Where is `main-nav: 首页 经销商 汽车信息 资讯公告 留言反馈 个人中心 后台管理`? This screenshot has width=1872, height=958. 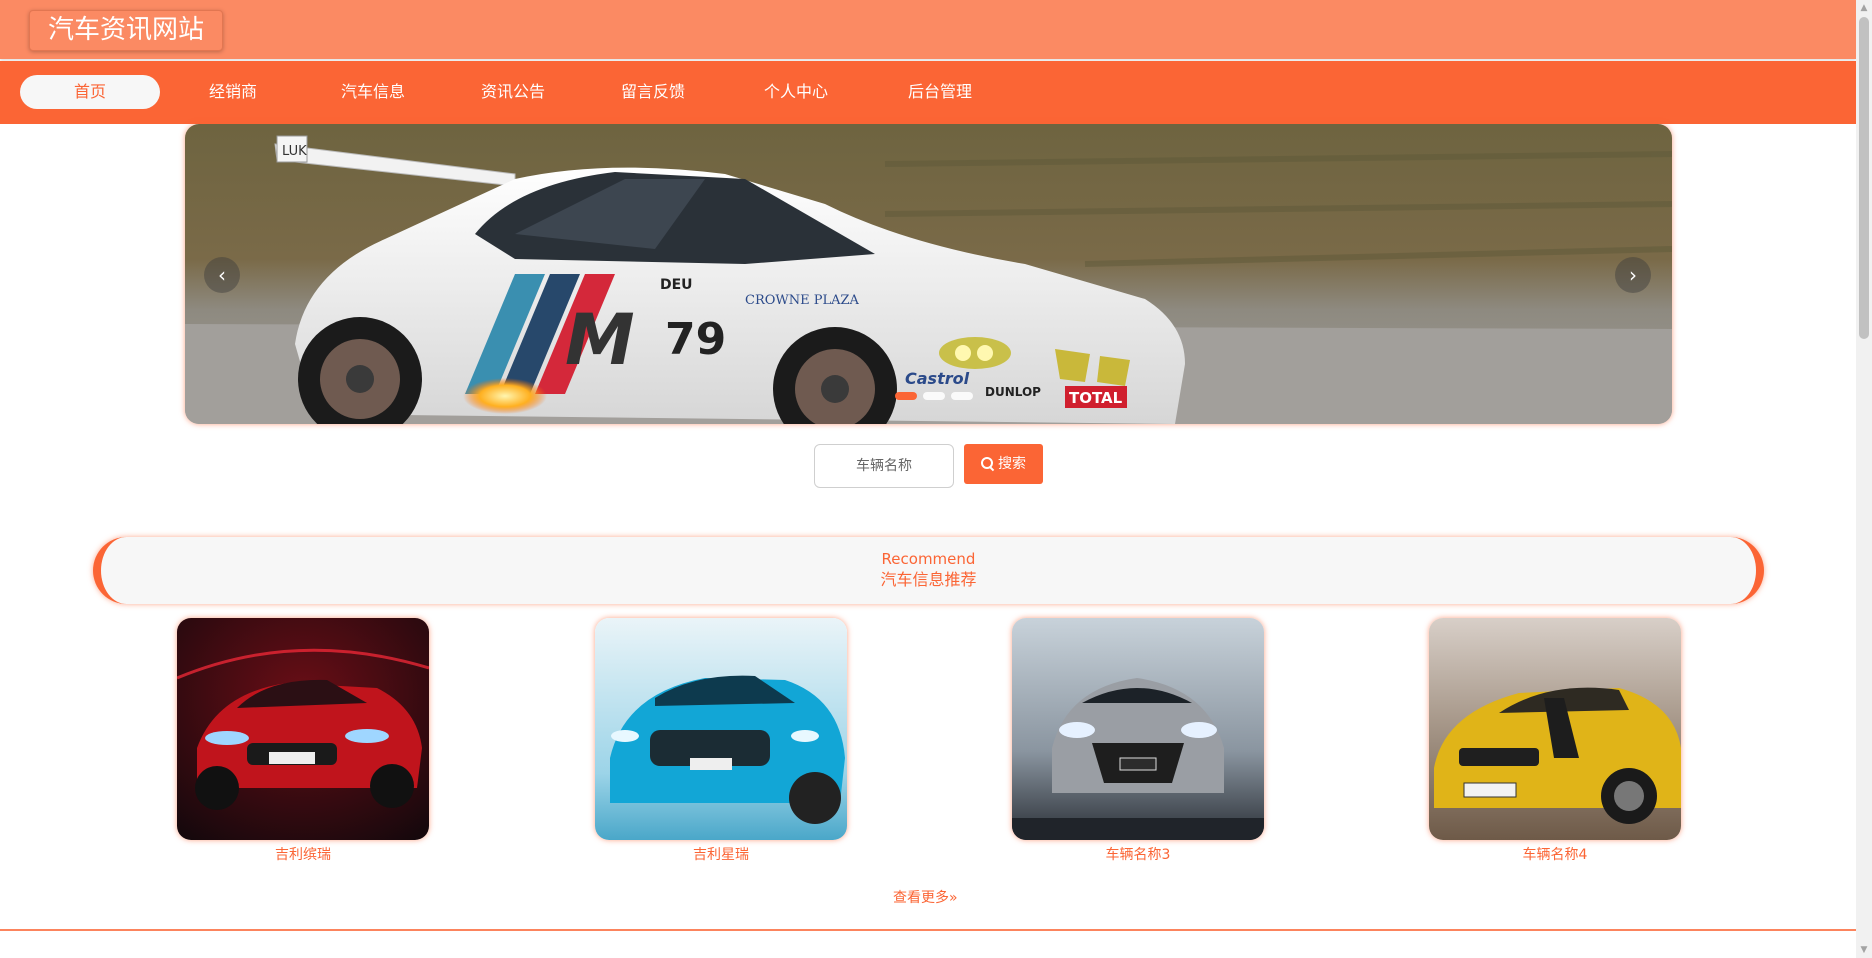 main-nav: 首页 经销商 汽车信息 资讯公告 留言反馈 个人中心 后台管理 is located at coordinates (928, 92).